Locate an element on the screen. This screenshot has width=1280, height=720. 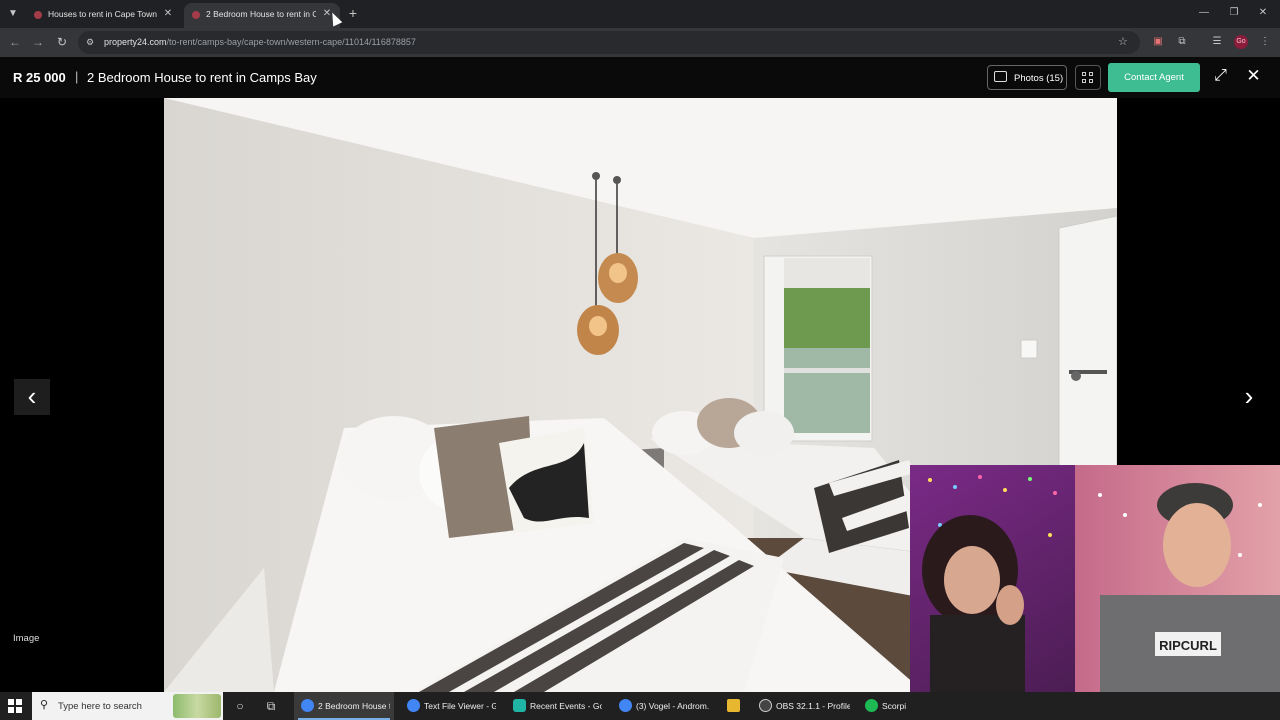
media-control-icon: ☰ is located at coordinates (1217, 42).